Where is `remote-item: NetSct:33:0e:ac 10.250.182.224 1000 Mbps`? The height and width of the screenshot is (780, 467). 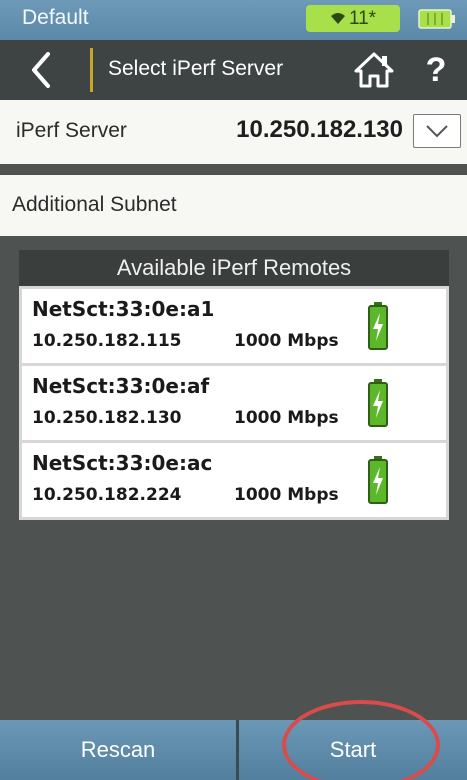 remote-item: NetSct:33:0e:ac 10.250.182.224 1000 Mbps is located at coordinates (234, 480).